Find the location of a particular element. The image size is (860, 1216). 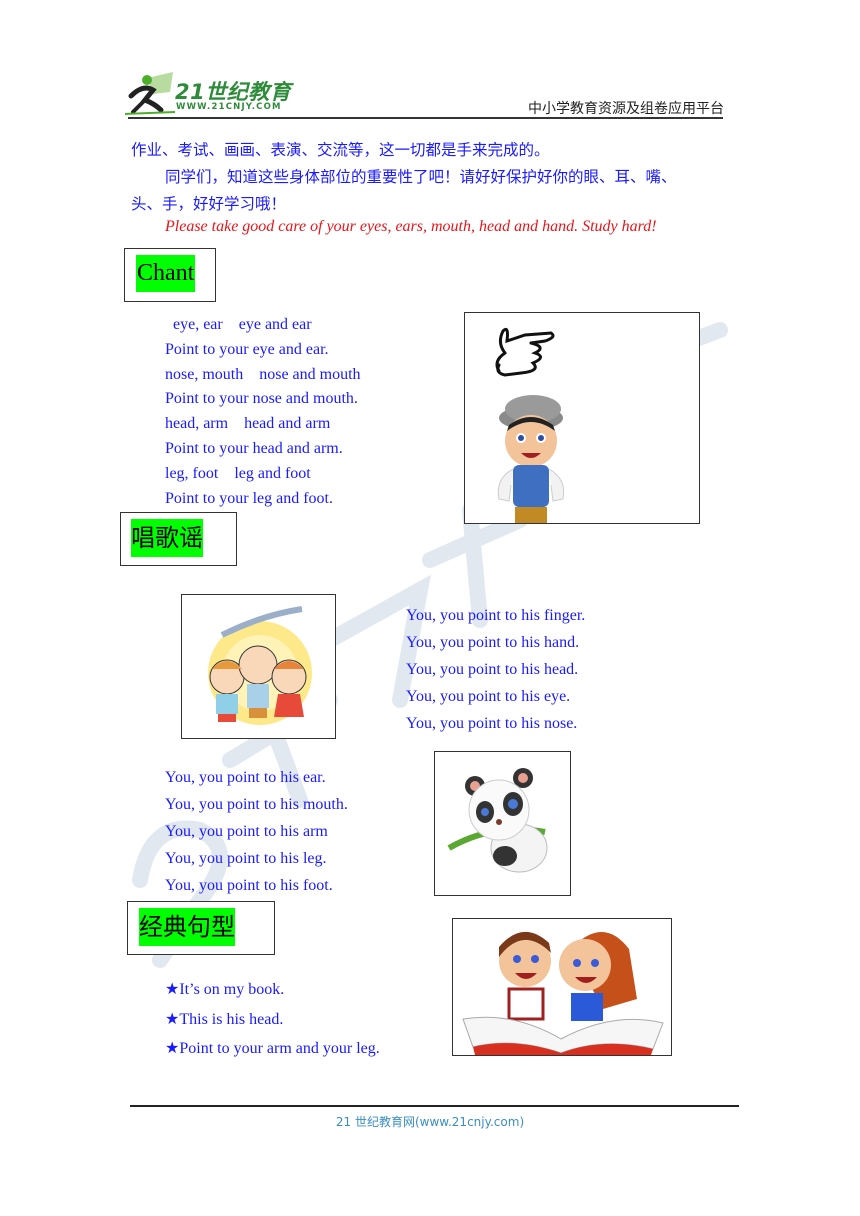

song-line: You, you point to his head. is located at coordinates (492, 669).